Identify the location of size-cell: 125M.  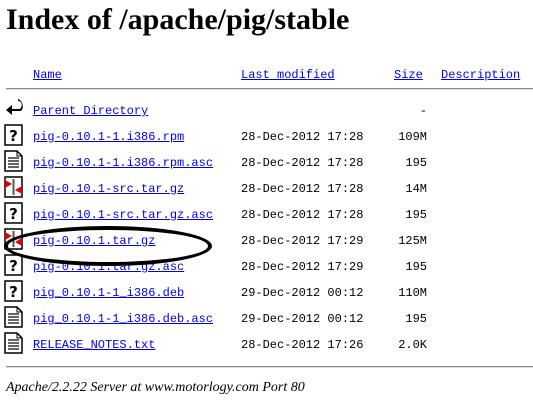
(412, 241).